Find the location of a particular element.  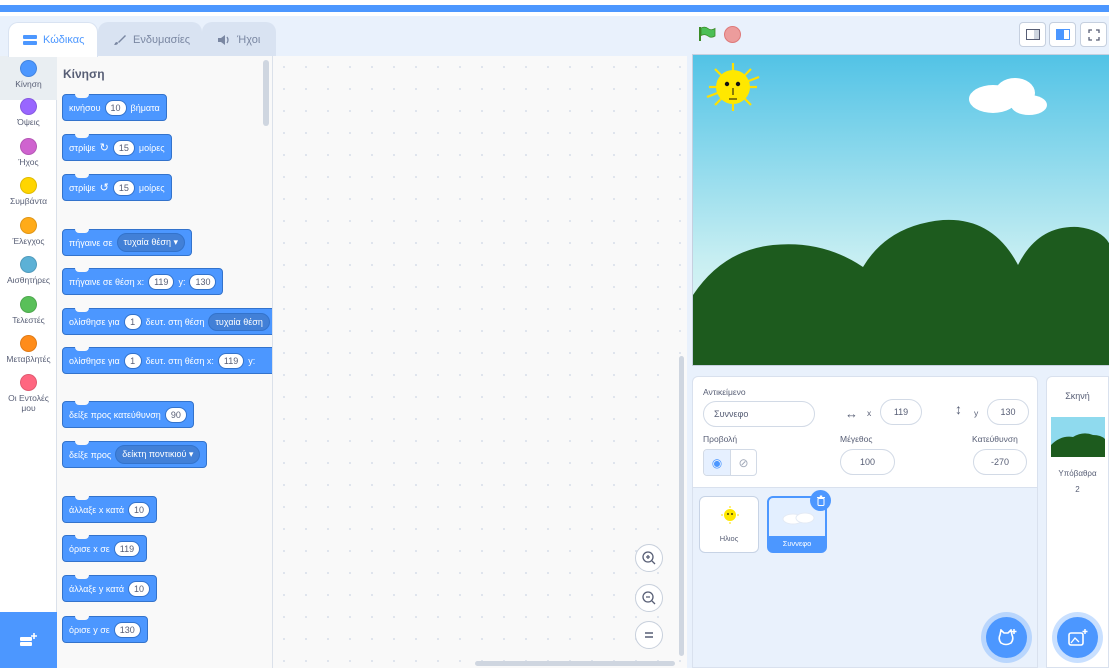

block-input-y: 130 is located at coordinates (203, 281).